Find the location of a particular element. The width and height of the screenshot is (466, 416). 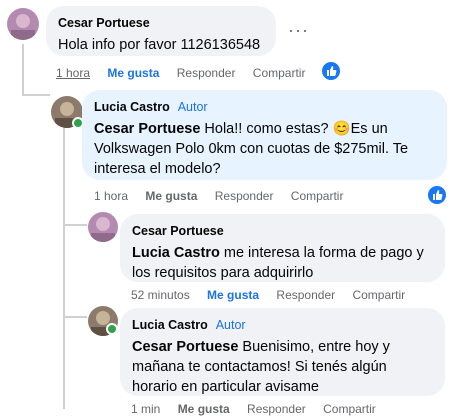

thread-line-curve is located at coordinates (36, 95).